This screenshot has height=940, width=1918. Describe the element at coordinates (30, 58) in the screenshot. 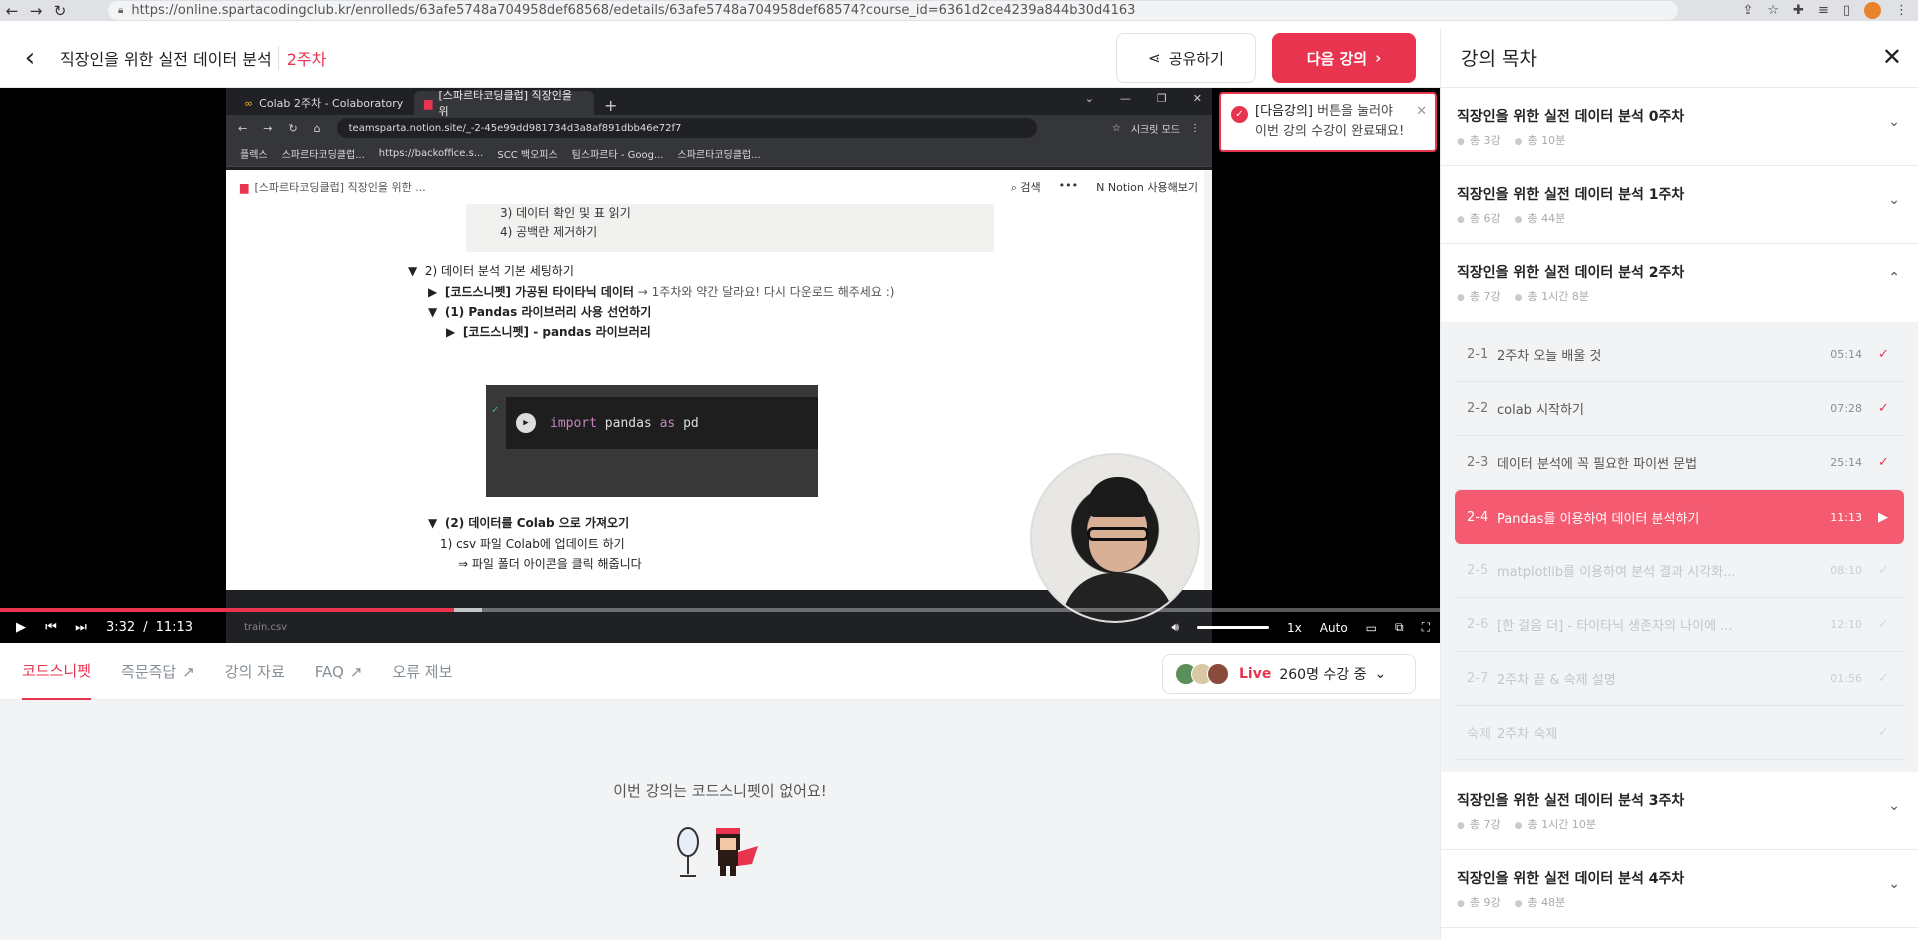

I see `back-chevron-icon: ‹` at that location.